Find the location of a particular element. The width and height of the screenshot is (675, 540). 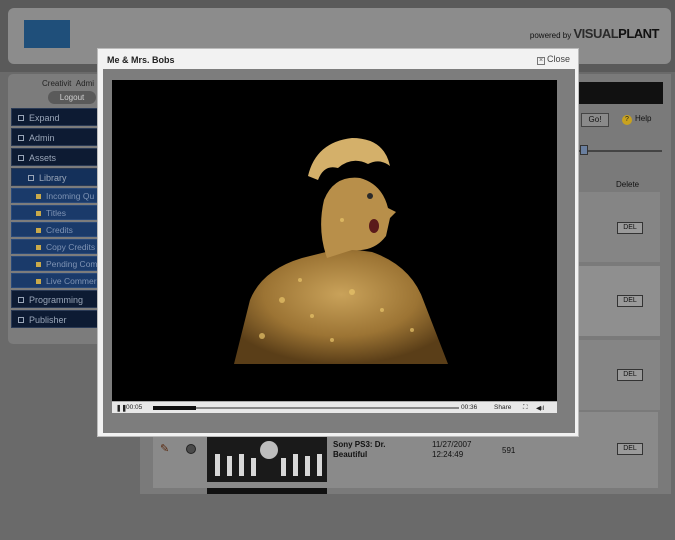

user-role: Admi is located at coordinates (85, 83).